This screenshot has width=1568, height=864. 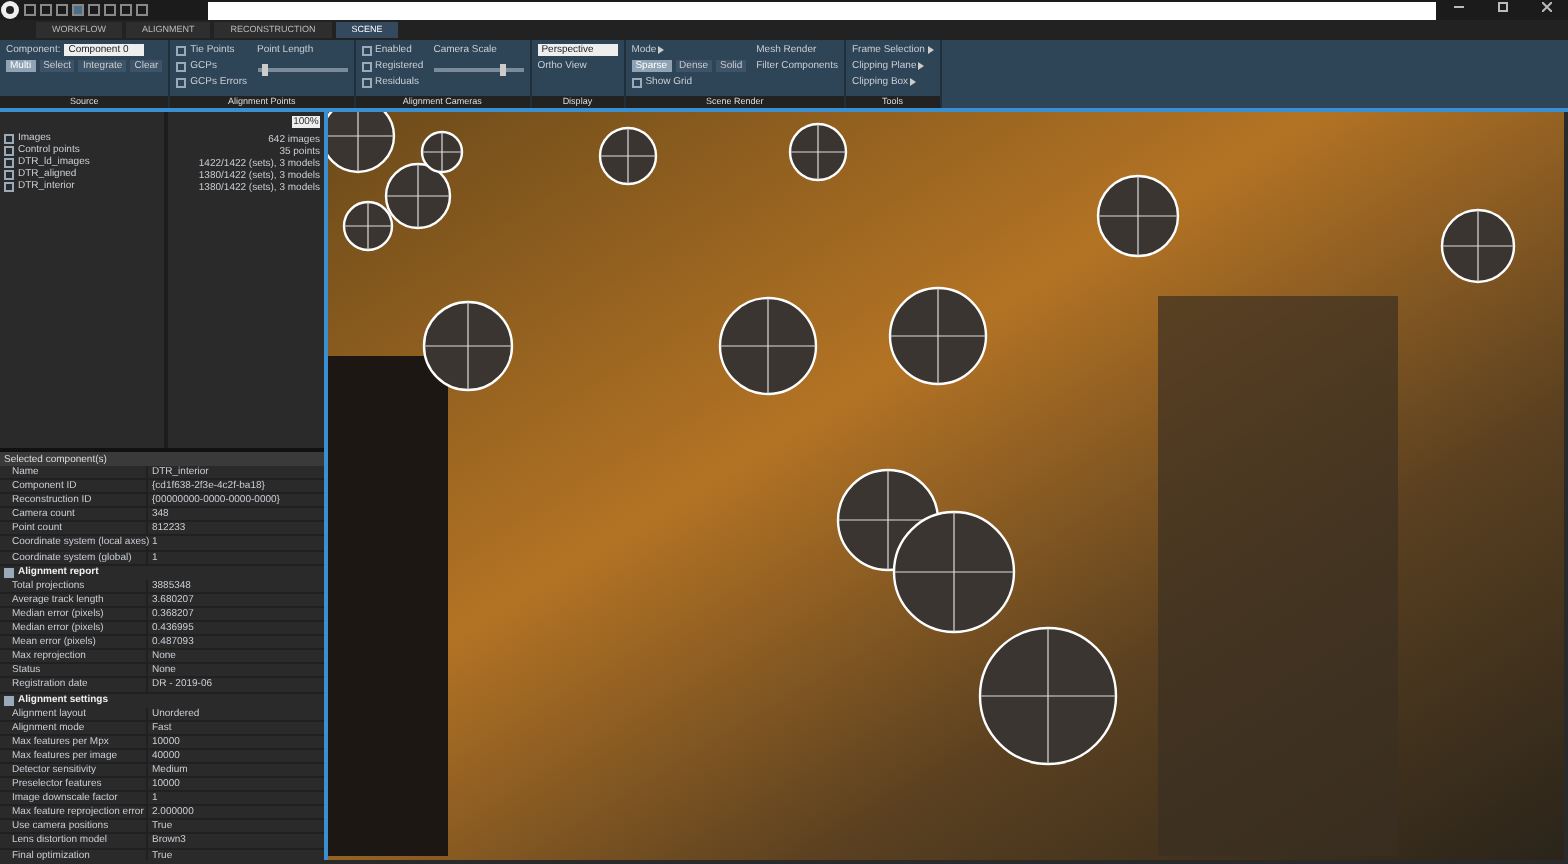 What do you see at coordinates (661, 50) in the screenshot?
I see `caret-icon` at bounding box center [661, 50].